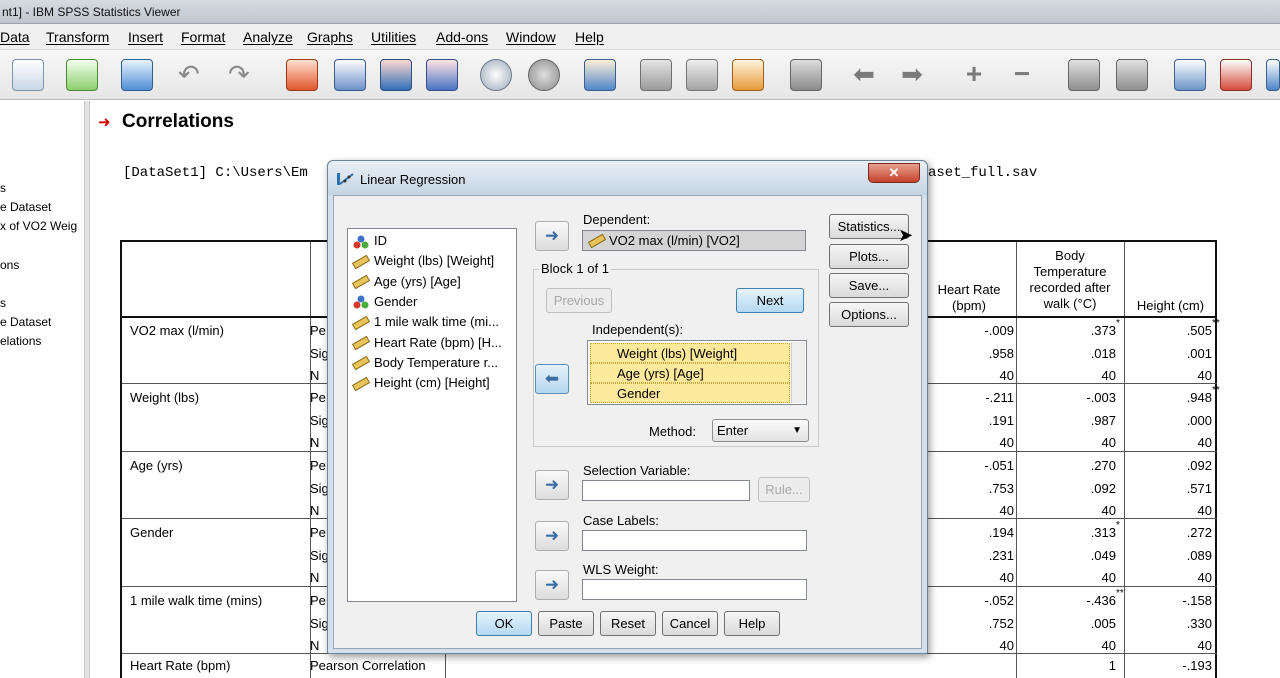  I want to click on move-to-case-labels-button: ➜, so click(552, 536).